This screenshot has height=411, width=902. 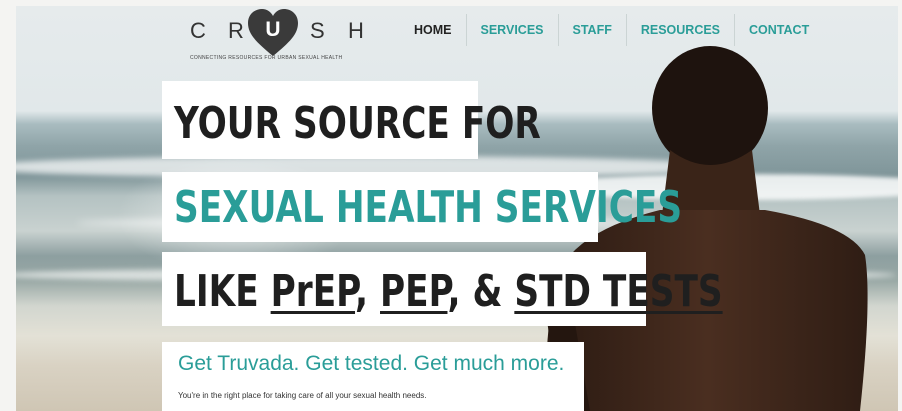 What do you see at coordinates (357, 123) in the screenshot?
I see `headline-line-1: YOUR SOURCE FOR` at bounding box center [357, 123].